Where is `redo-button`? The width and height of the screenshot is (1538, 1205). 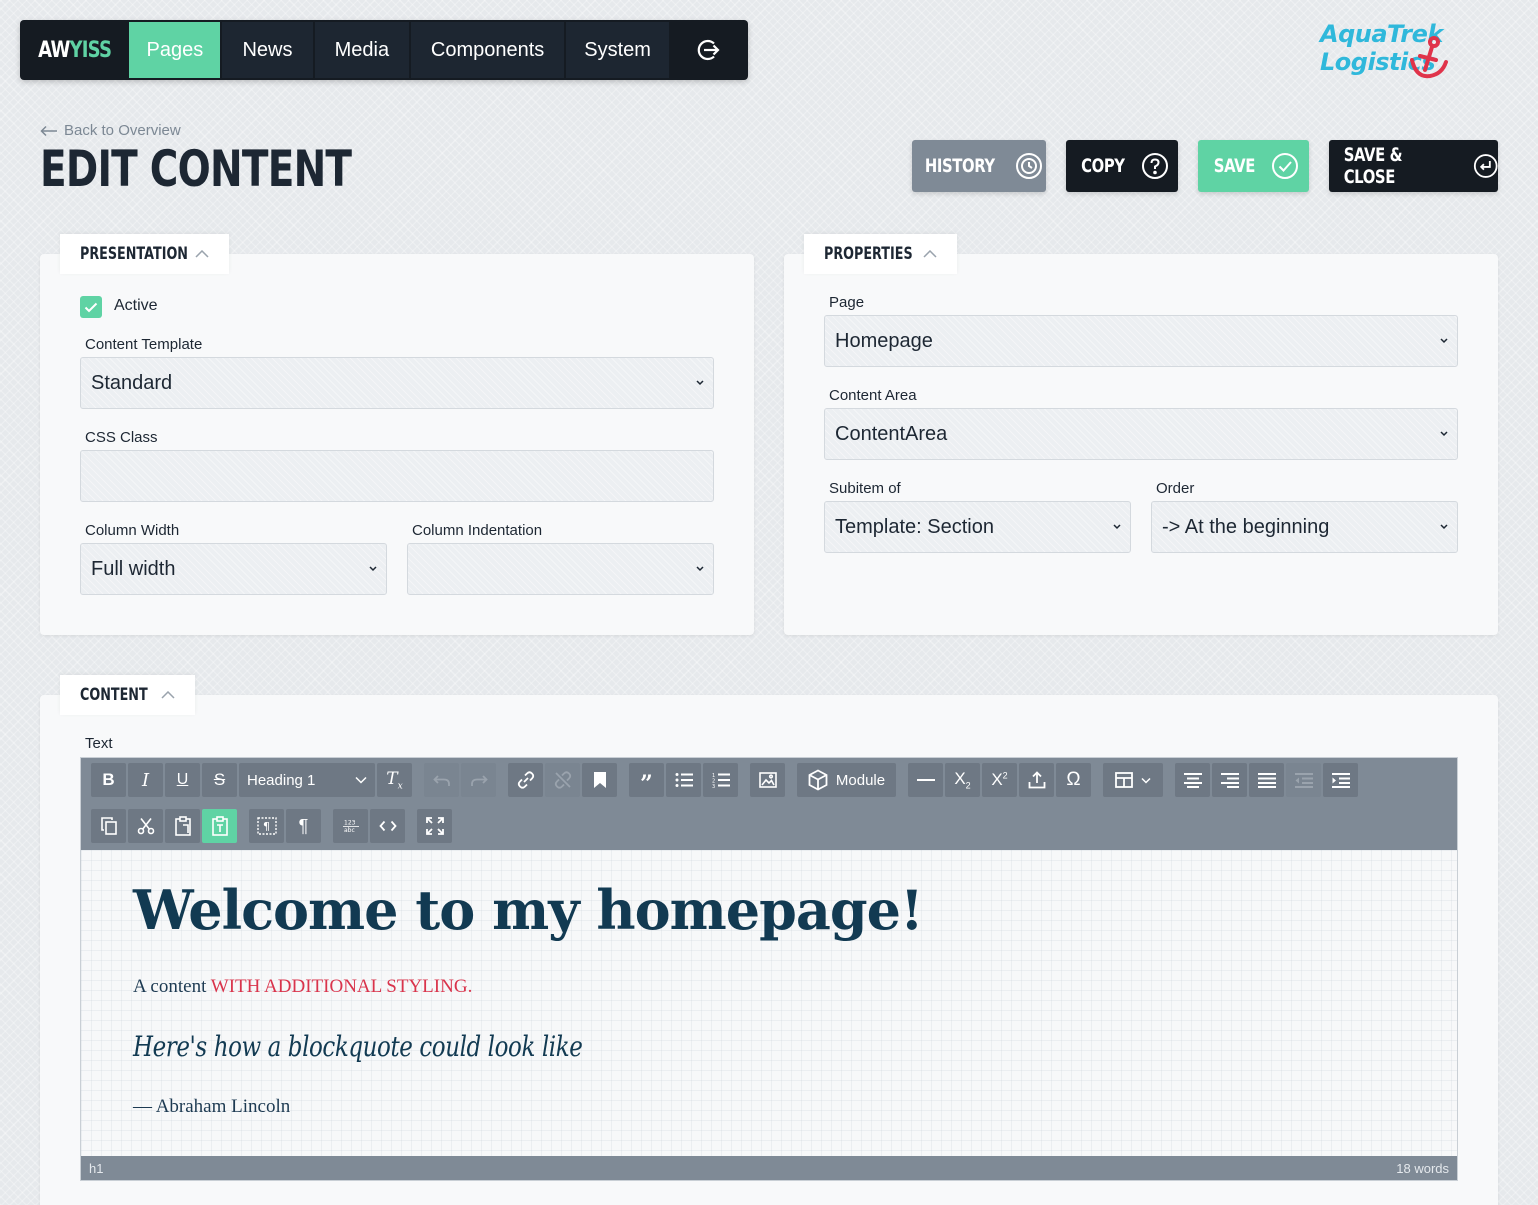 redo-button is located at coordinates (478, 780).